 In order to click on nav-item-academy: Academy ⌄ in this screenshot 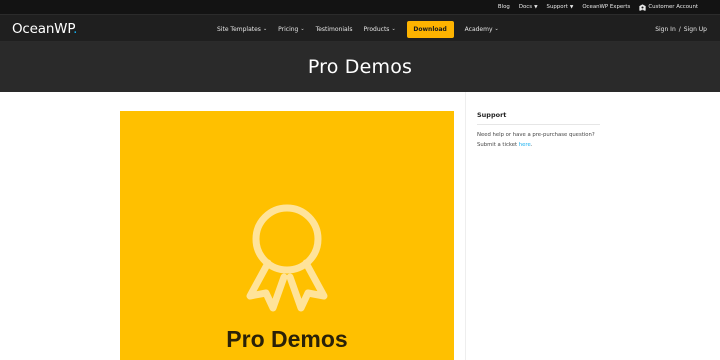, I will do `click(482, 29)`.